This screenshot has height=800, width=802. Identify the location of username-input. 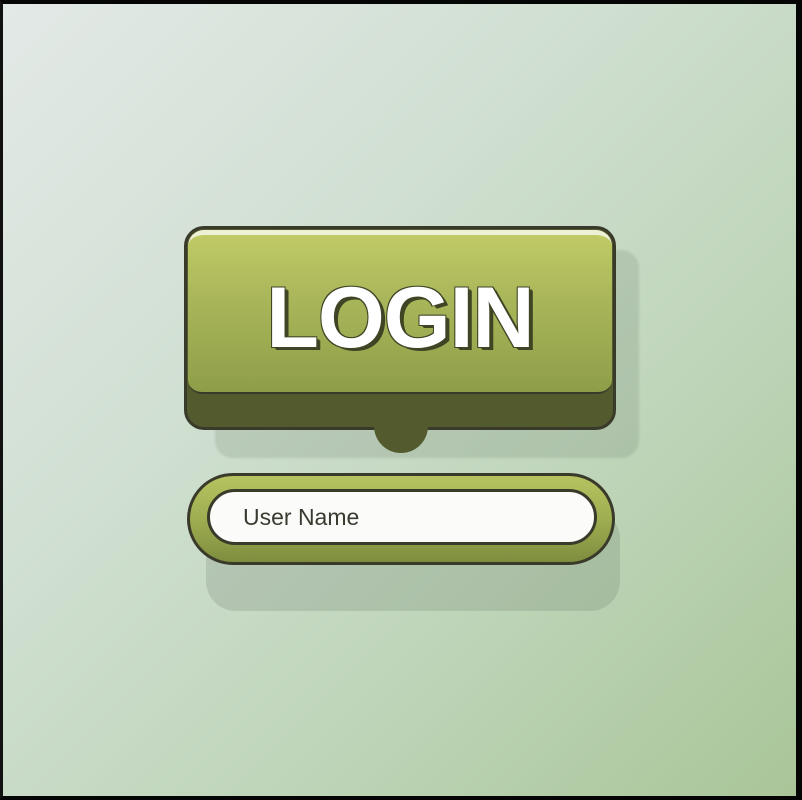
(402, 517).